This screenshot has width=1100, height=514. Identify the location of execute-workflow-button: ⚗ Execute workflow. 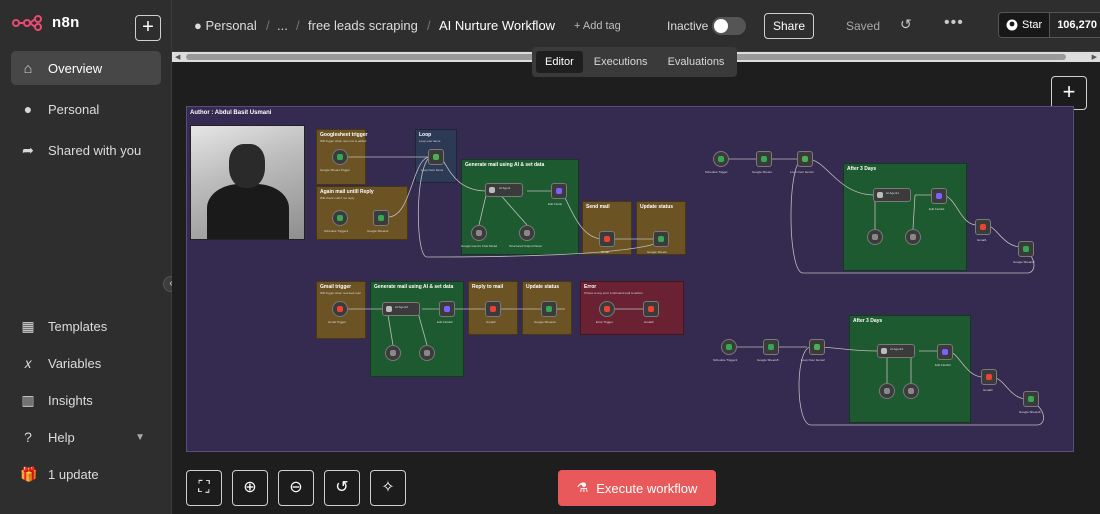
(637, 488).